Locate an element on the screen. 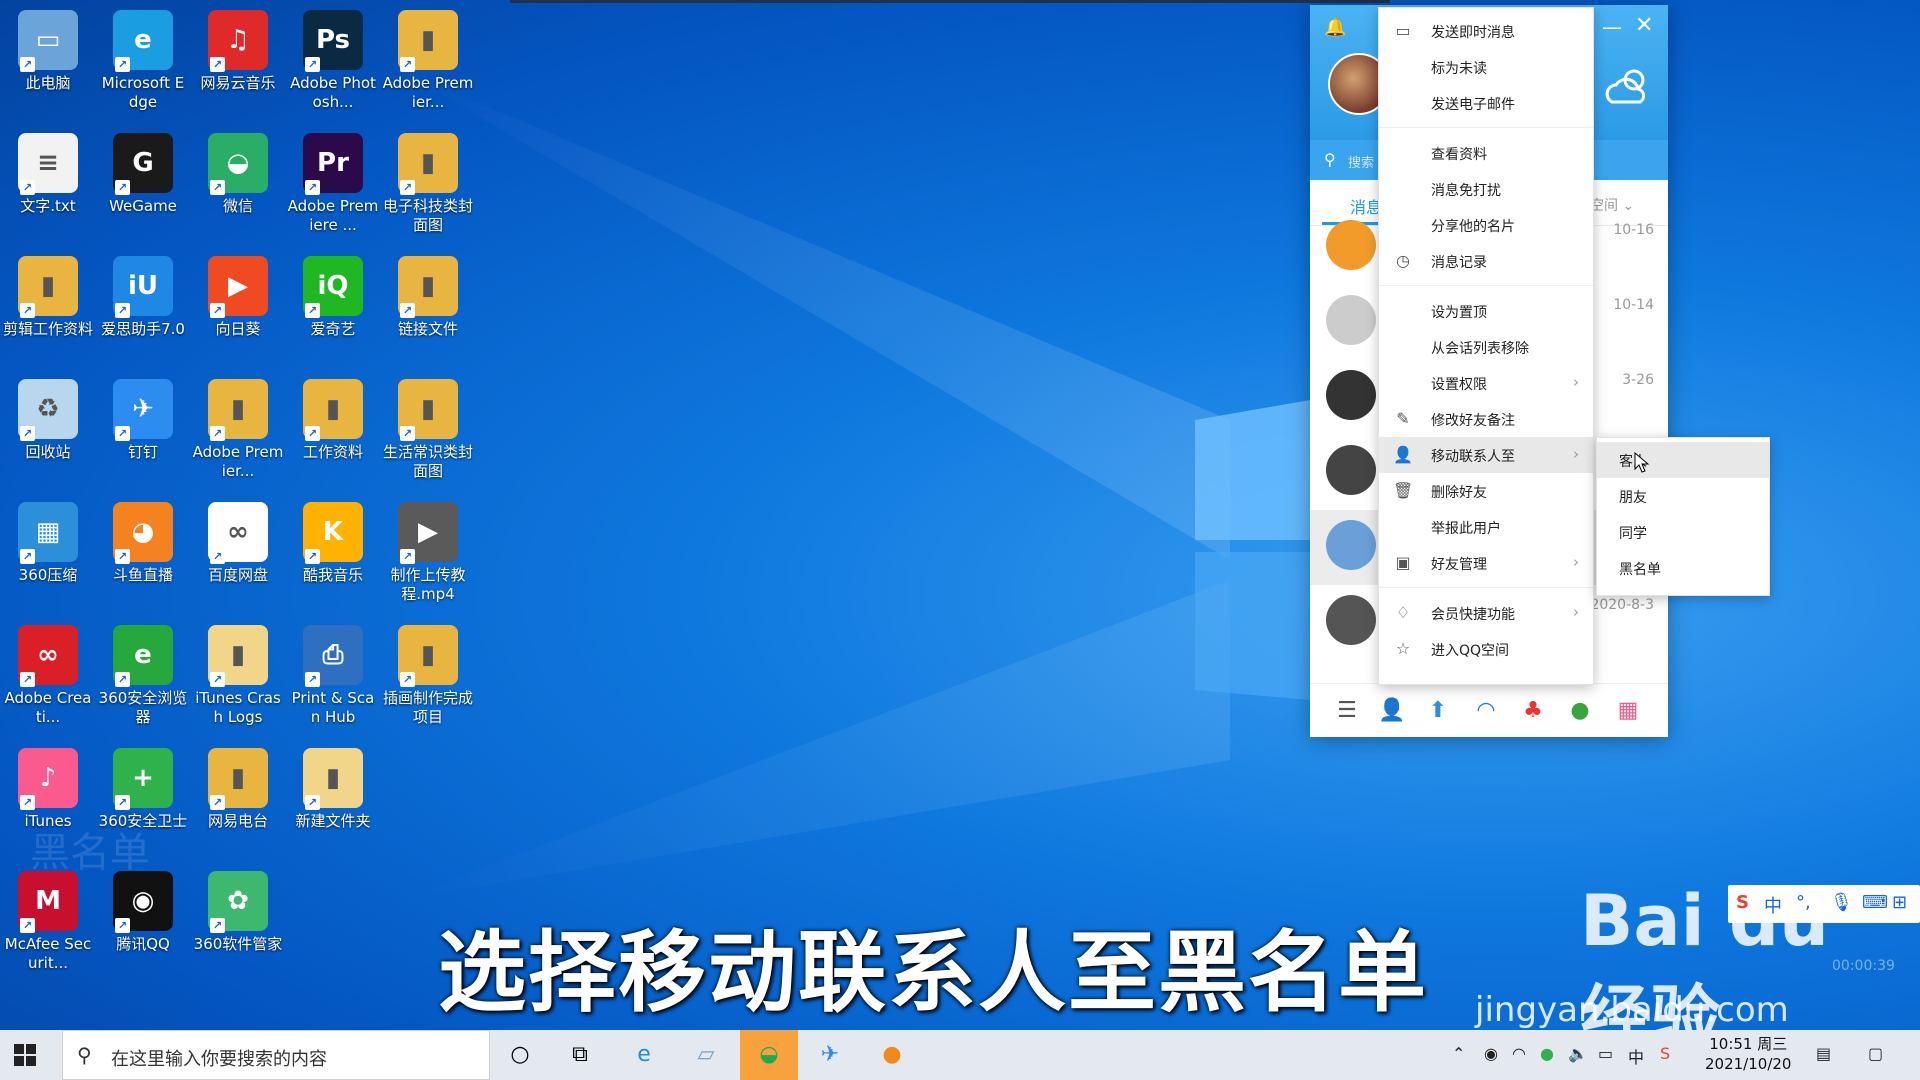  microphone-icon: 🎙 is located at coordinates (1841, 902).